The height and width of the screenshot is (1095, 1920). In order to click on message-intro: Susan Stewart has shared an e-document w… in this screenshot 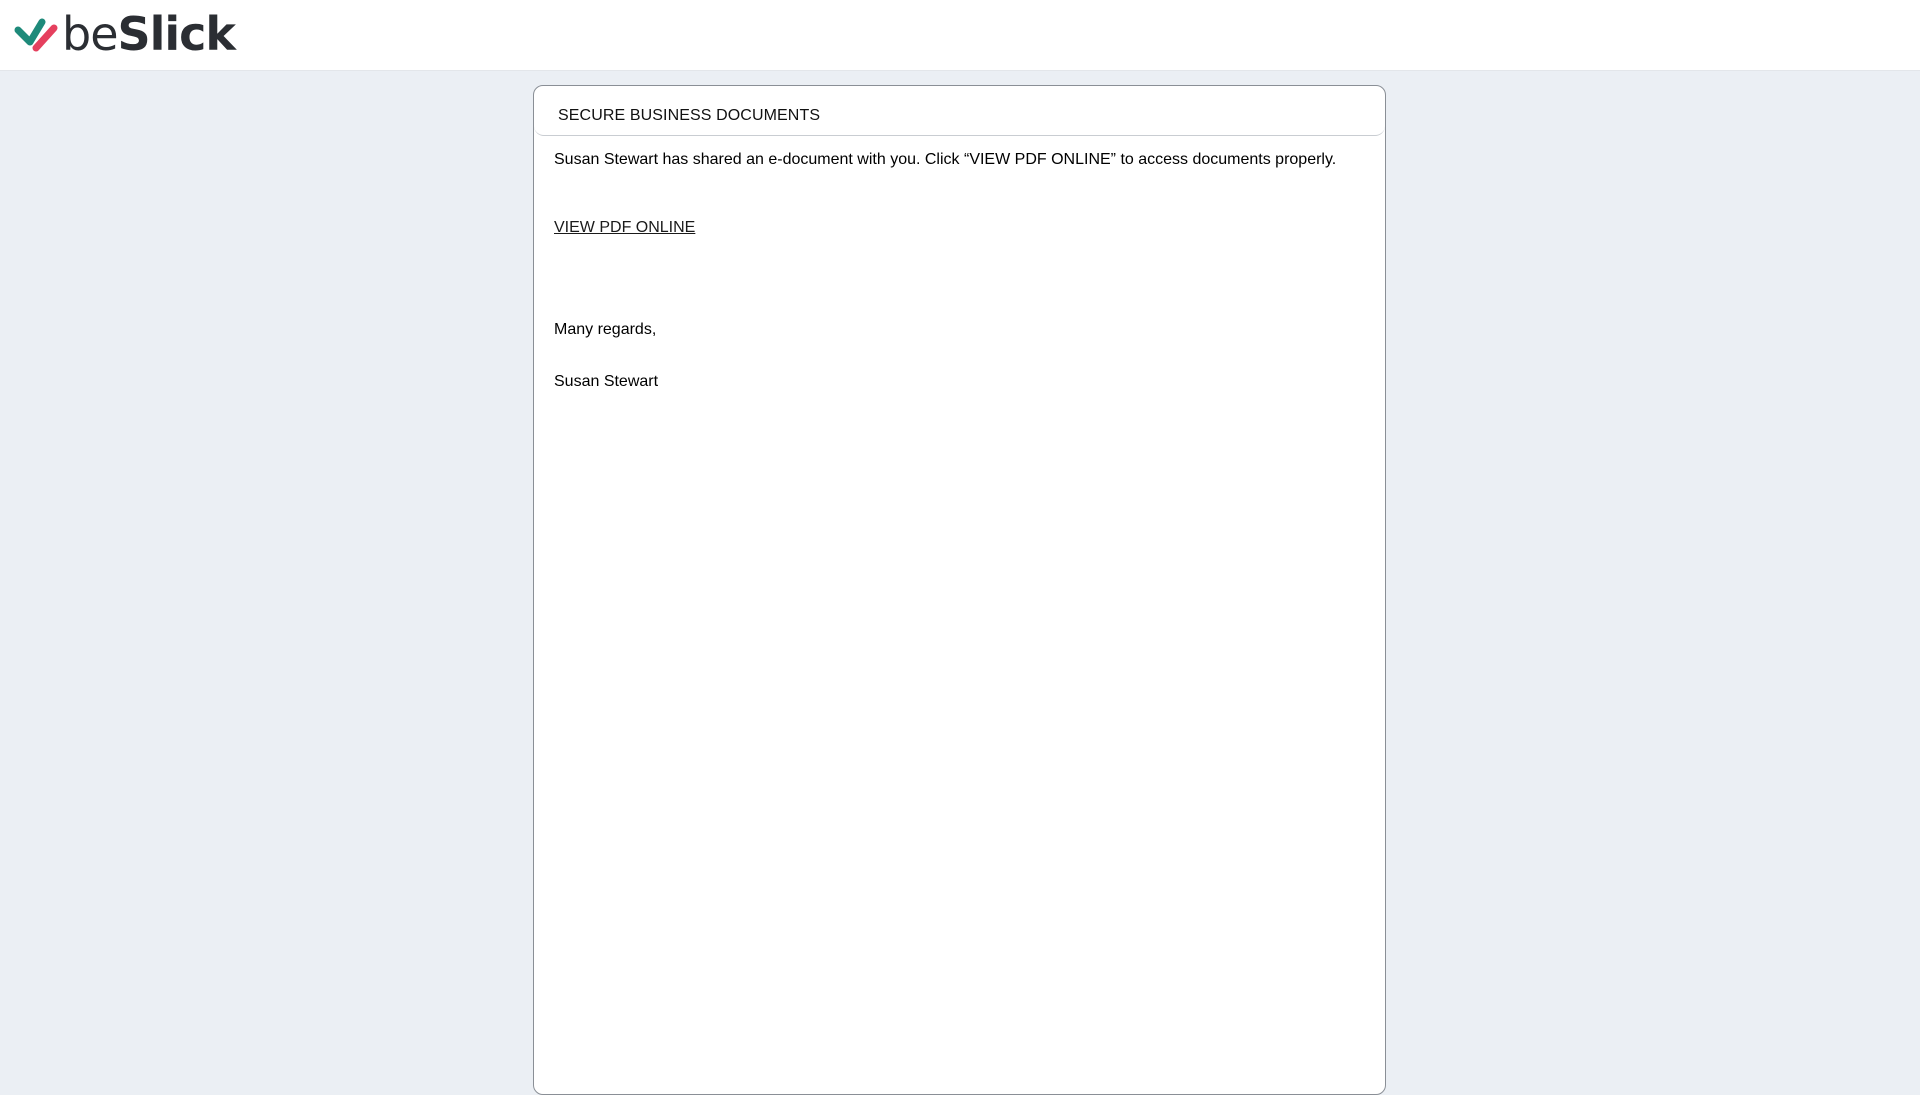, I will do `click(945, 159)`.